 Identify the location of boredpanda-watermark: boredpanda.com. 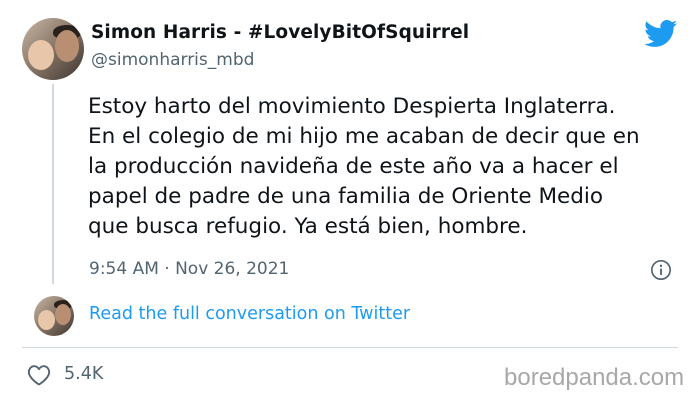
(594, 377).